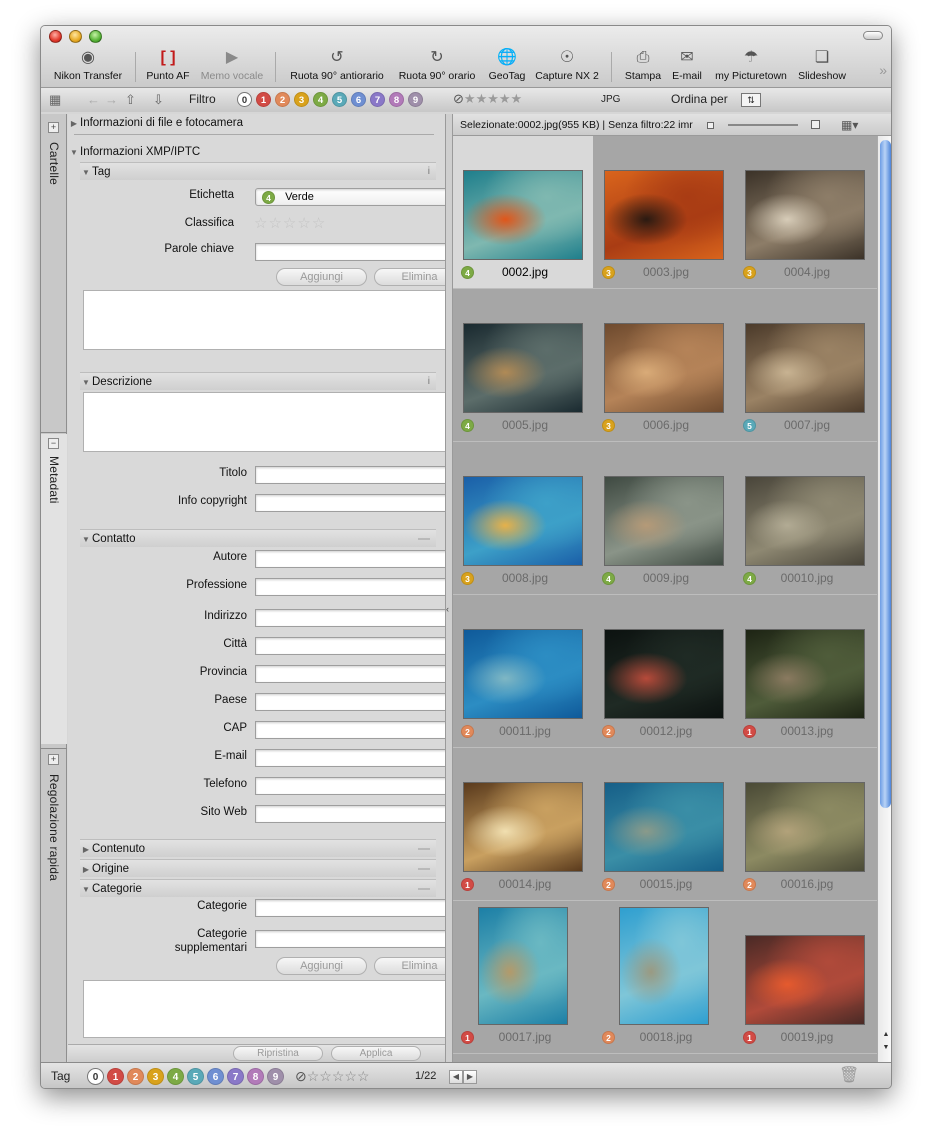  What do you see at coordinates (376, 1053) in the screenshot?
I see `applica-button: Applica` at bounding box center [376, 1053].